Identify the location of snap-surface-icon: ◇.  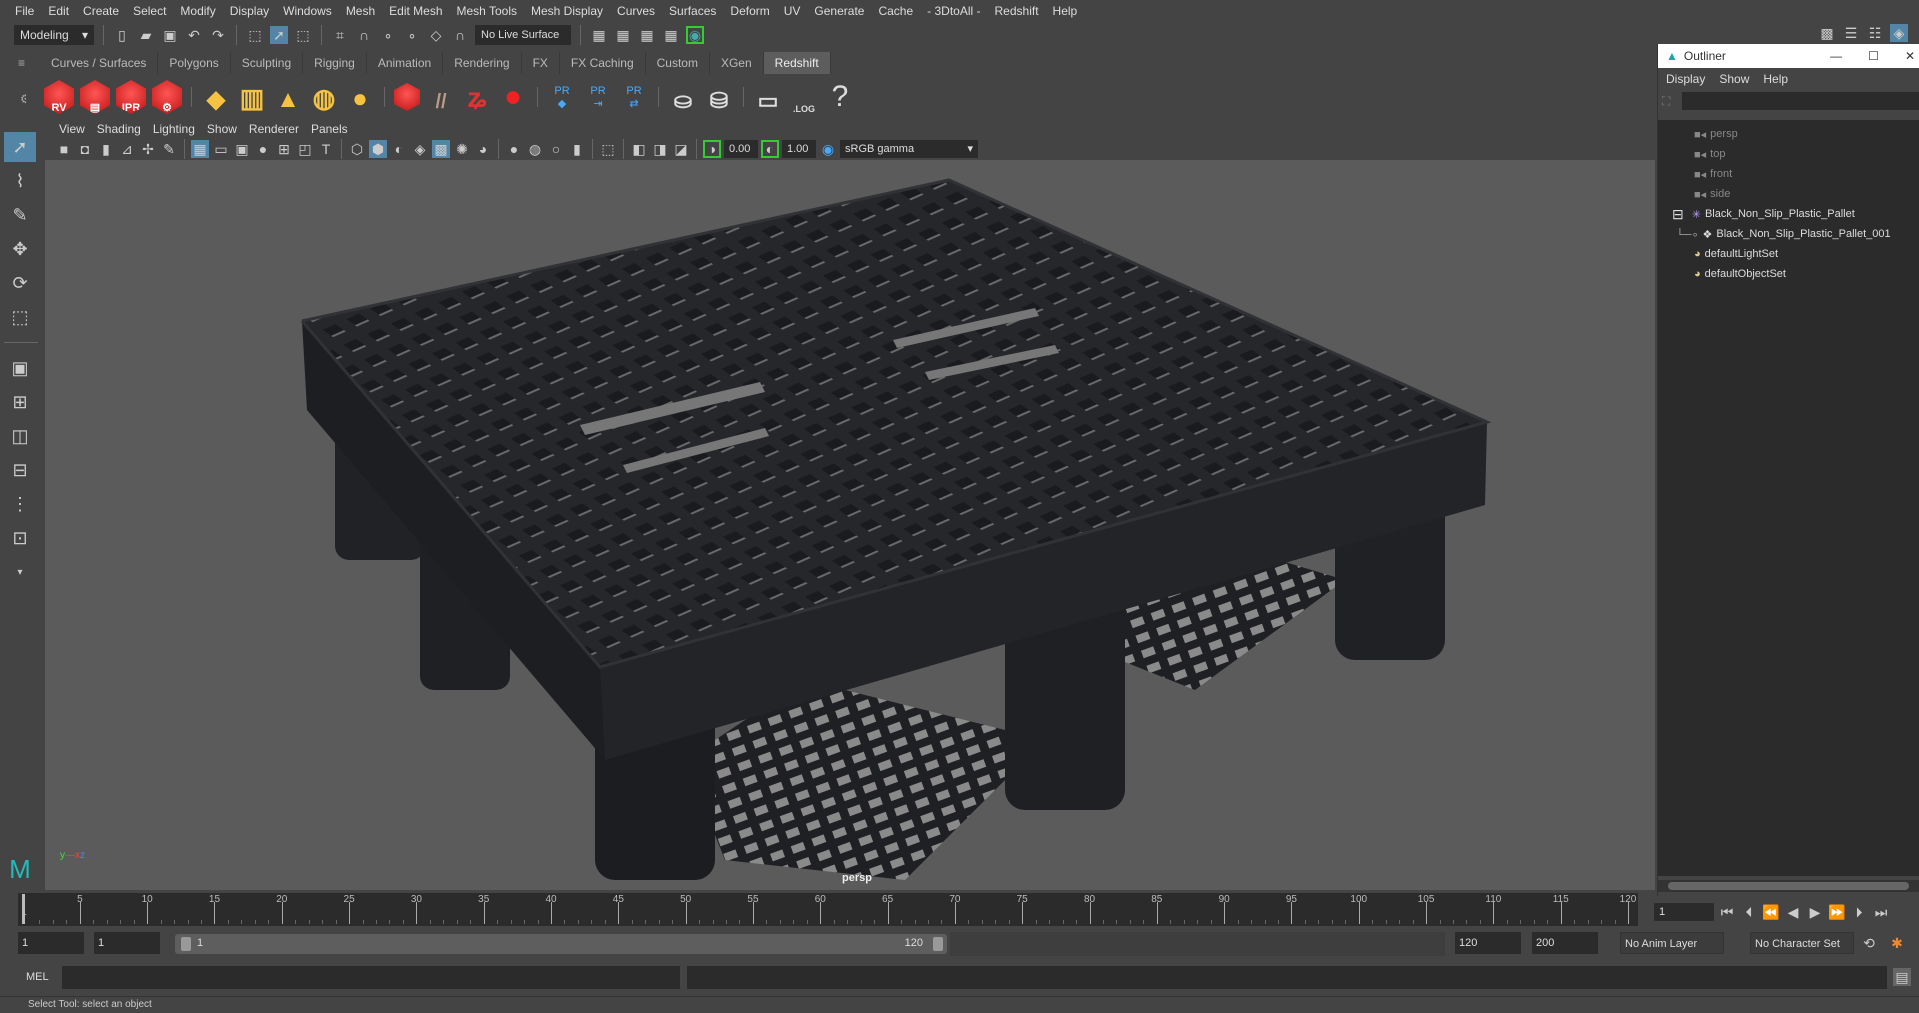
(436, 35).